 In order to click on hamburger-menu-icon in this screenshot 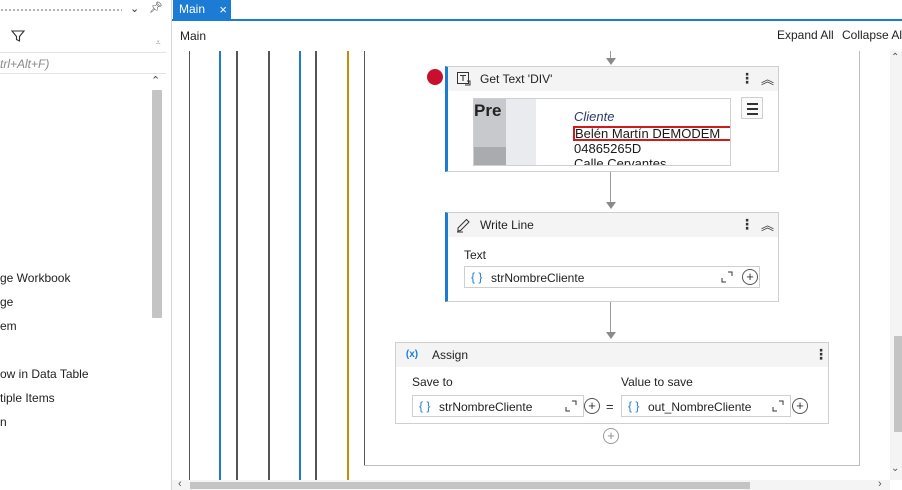, I will do `click(752, 108)`.